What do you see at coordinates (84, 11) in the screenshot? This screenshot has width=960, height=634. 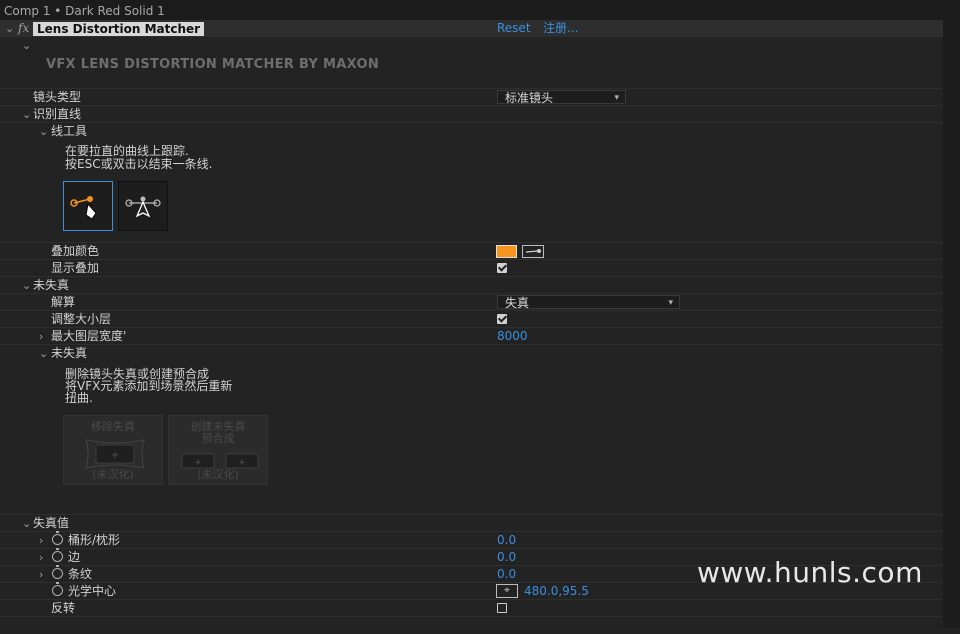 I see `window-title: Comp 1 • Dark Red Solid 1` at bounding box center [84, 11].